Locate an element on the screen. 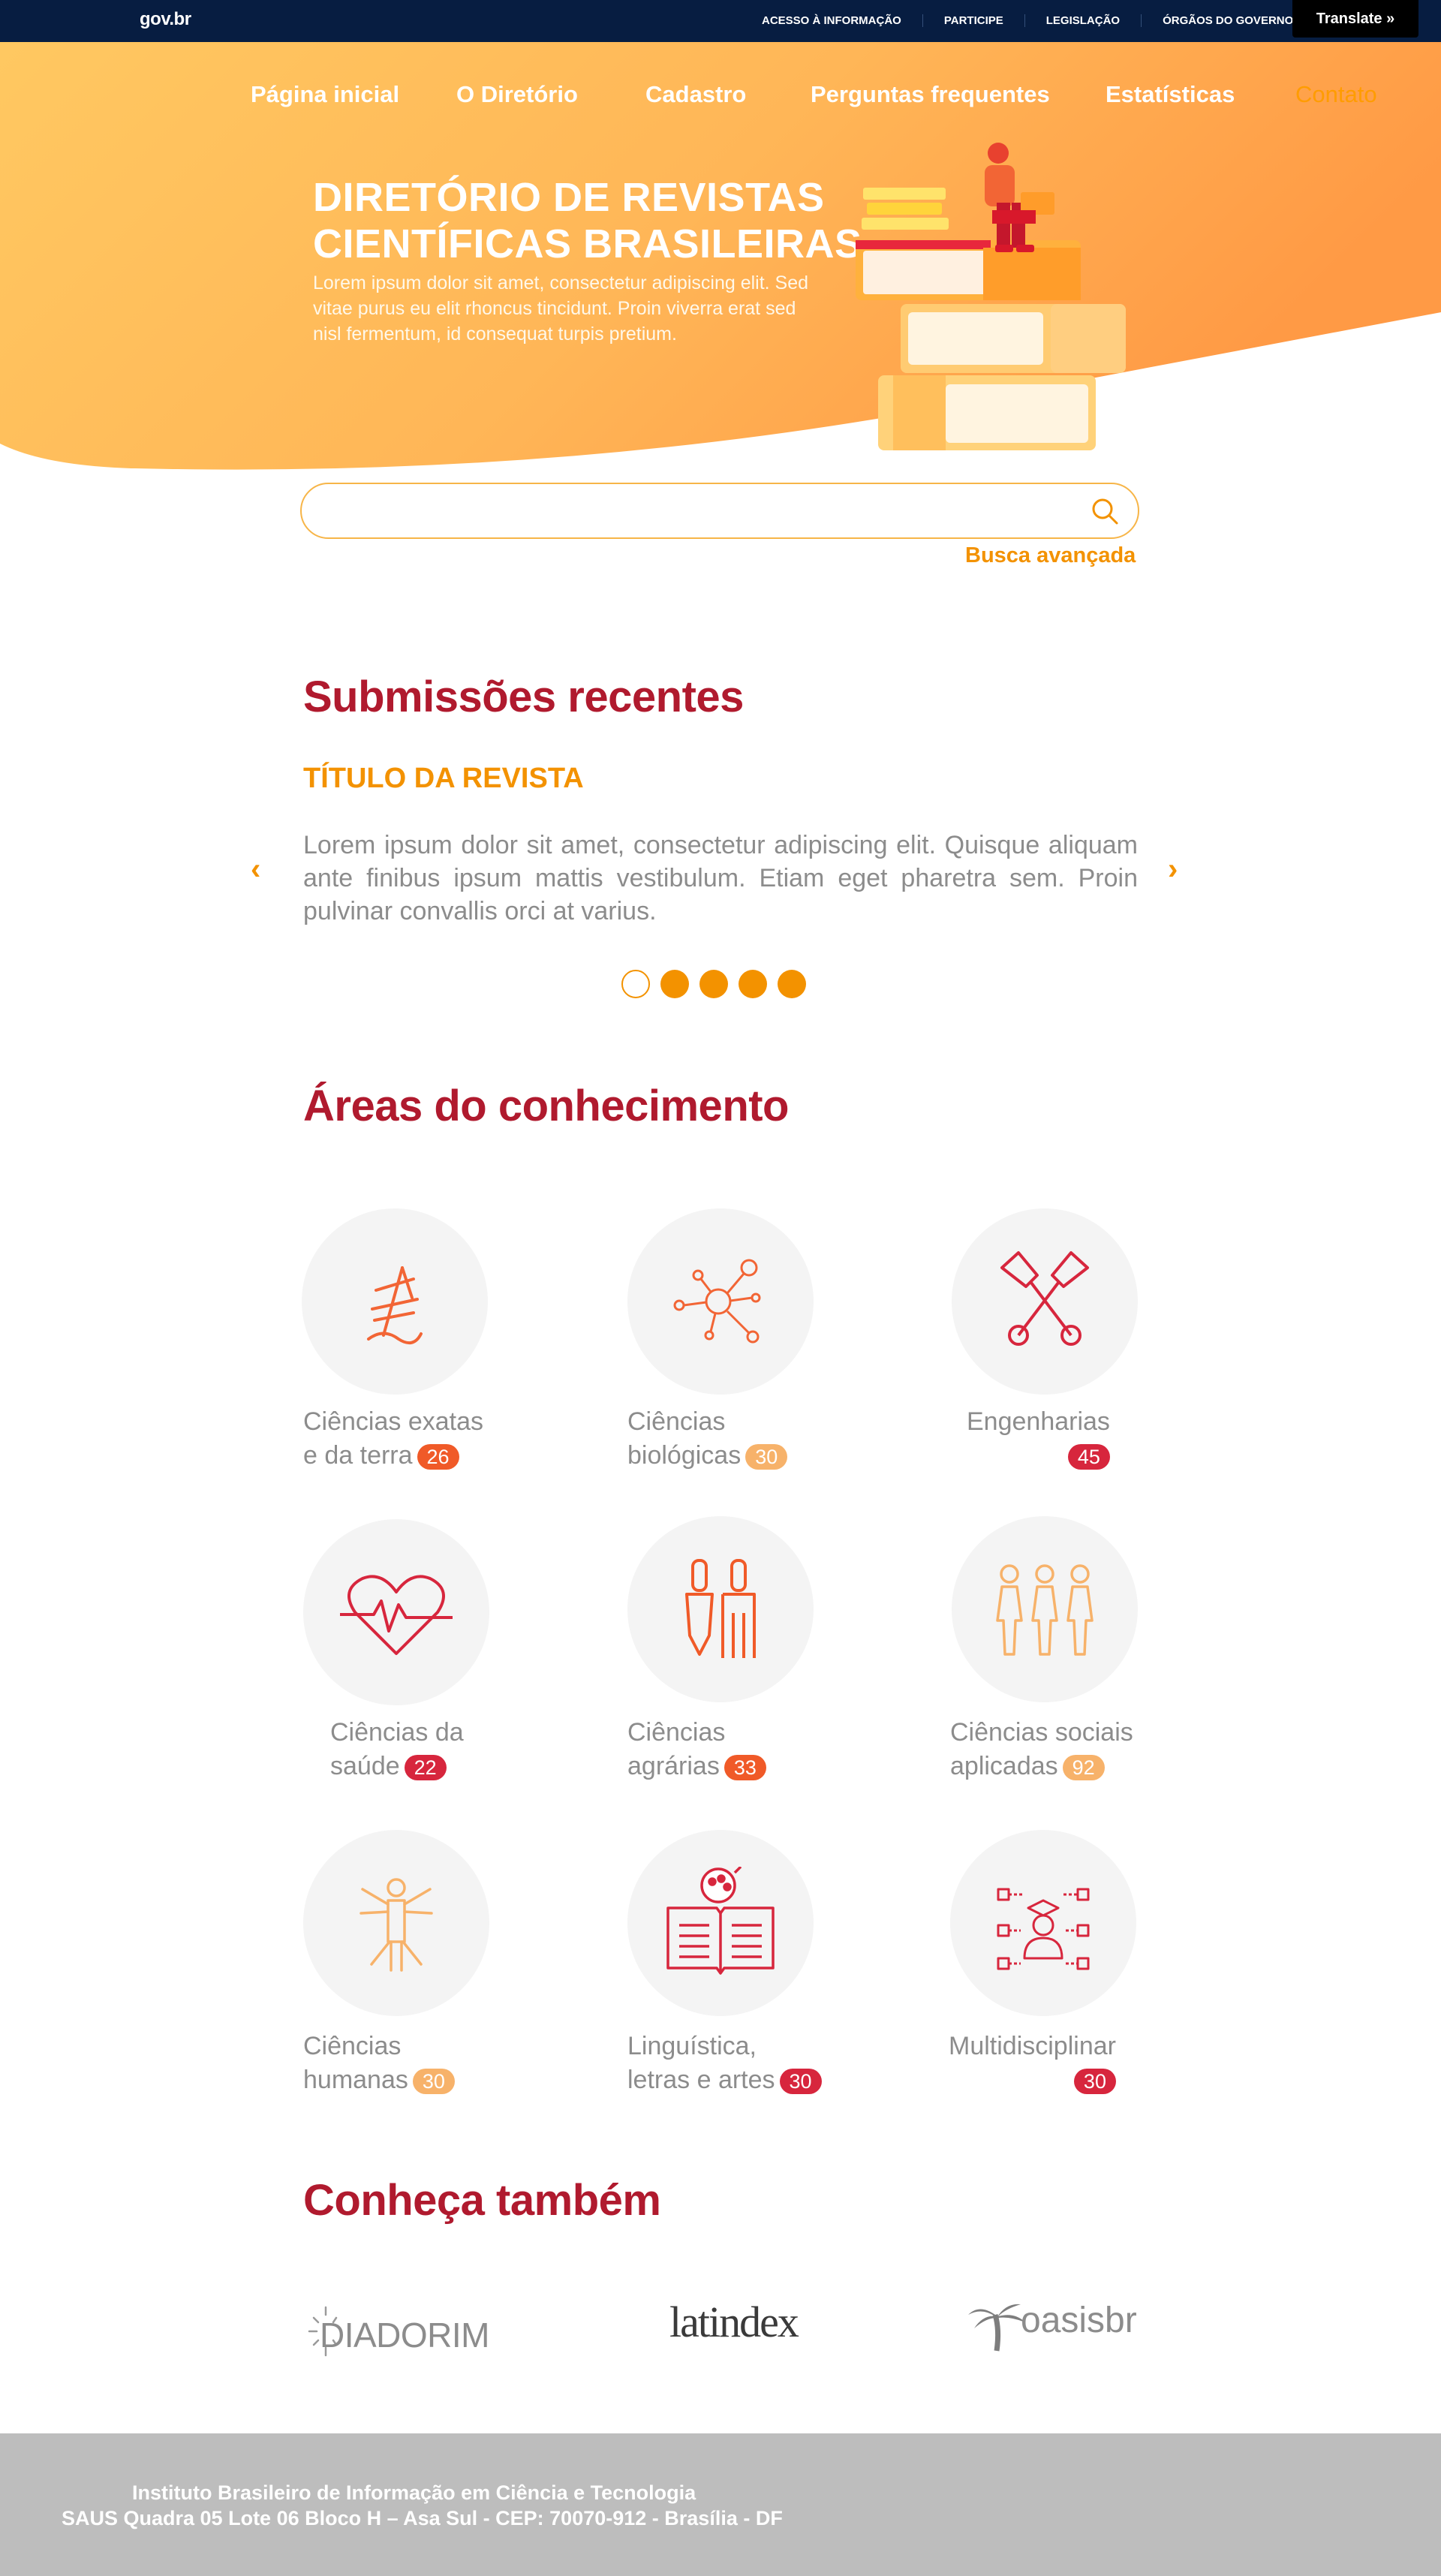  people-icon is located at coordinates (1045, 1610).